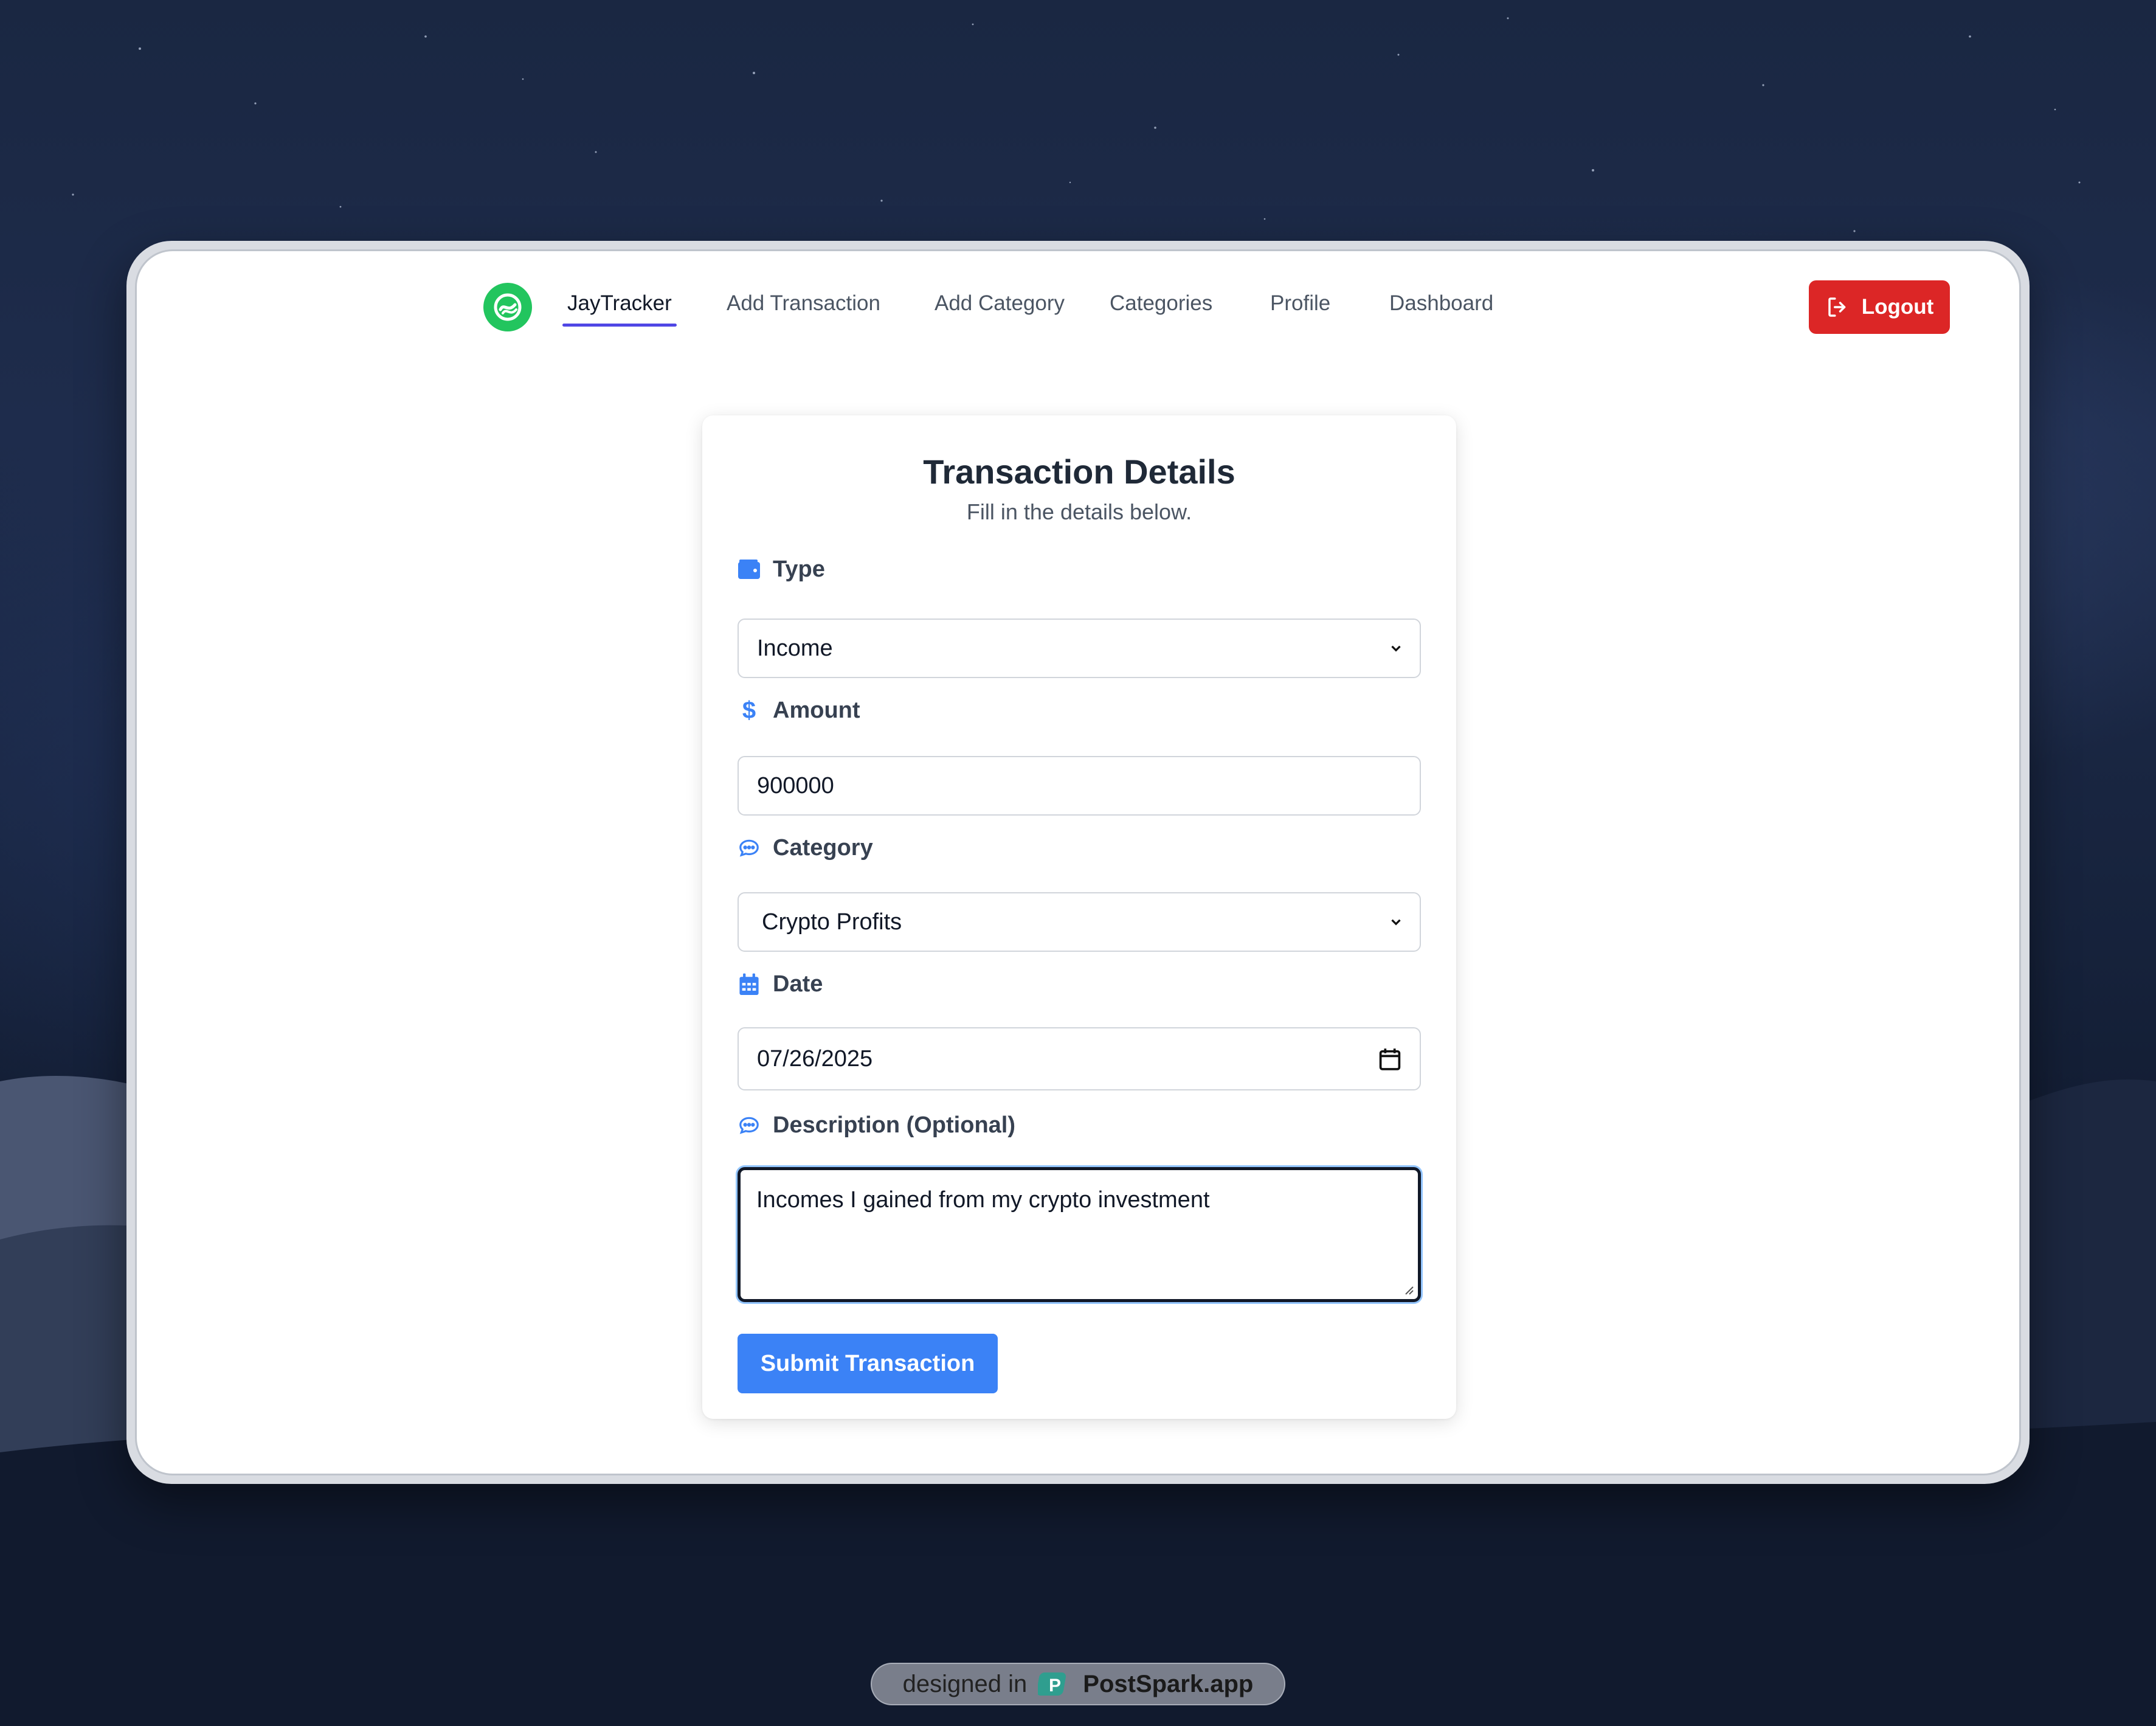  I want to click on nav-link-categories: Categories, so click(1161, 304).